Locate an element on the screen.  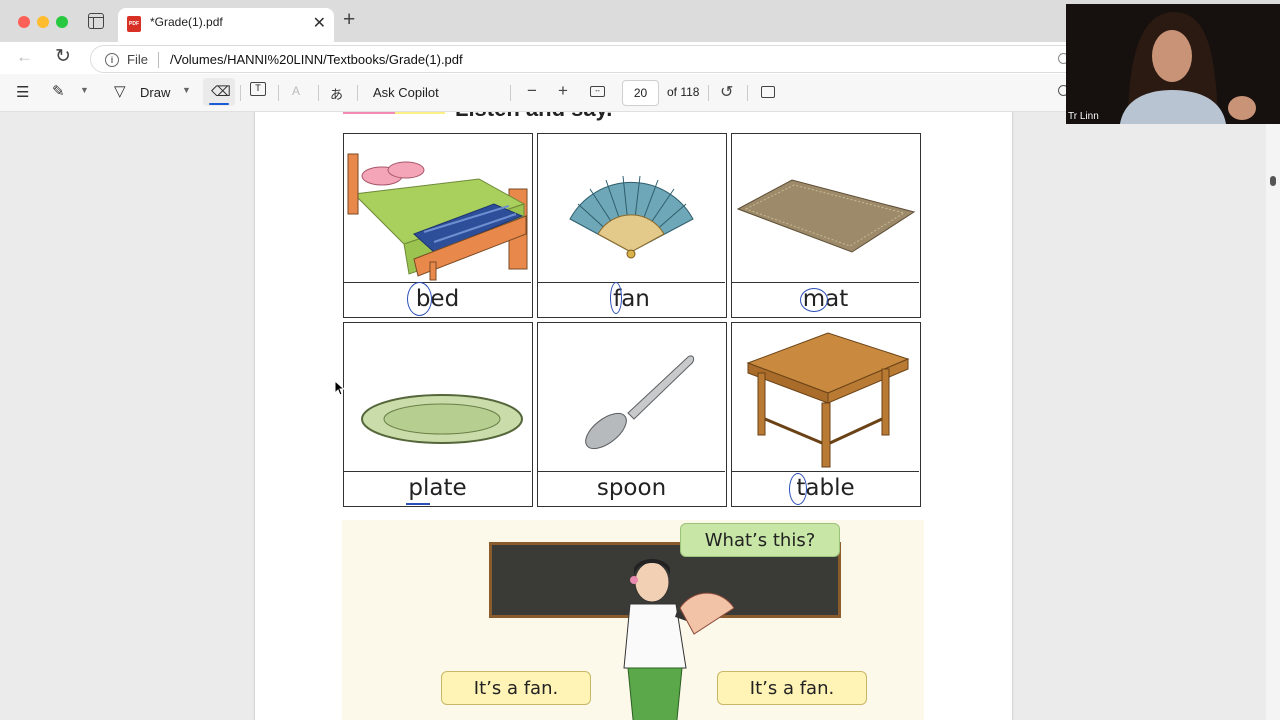
zoom-out-button: − is located at coordinates (532, 91).